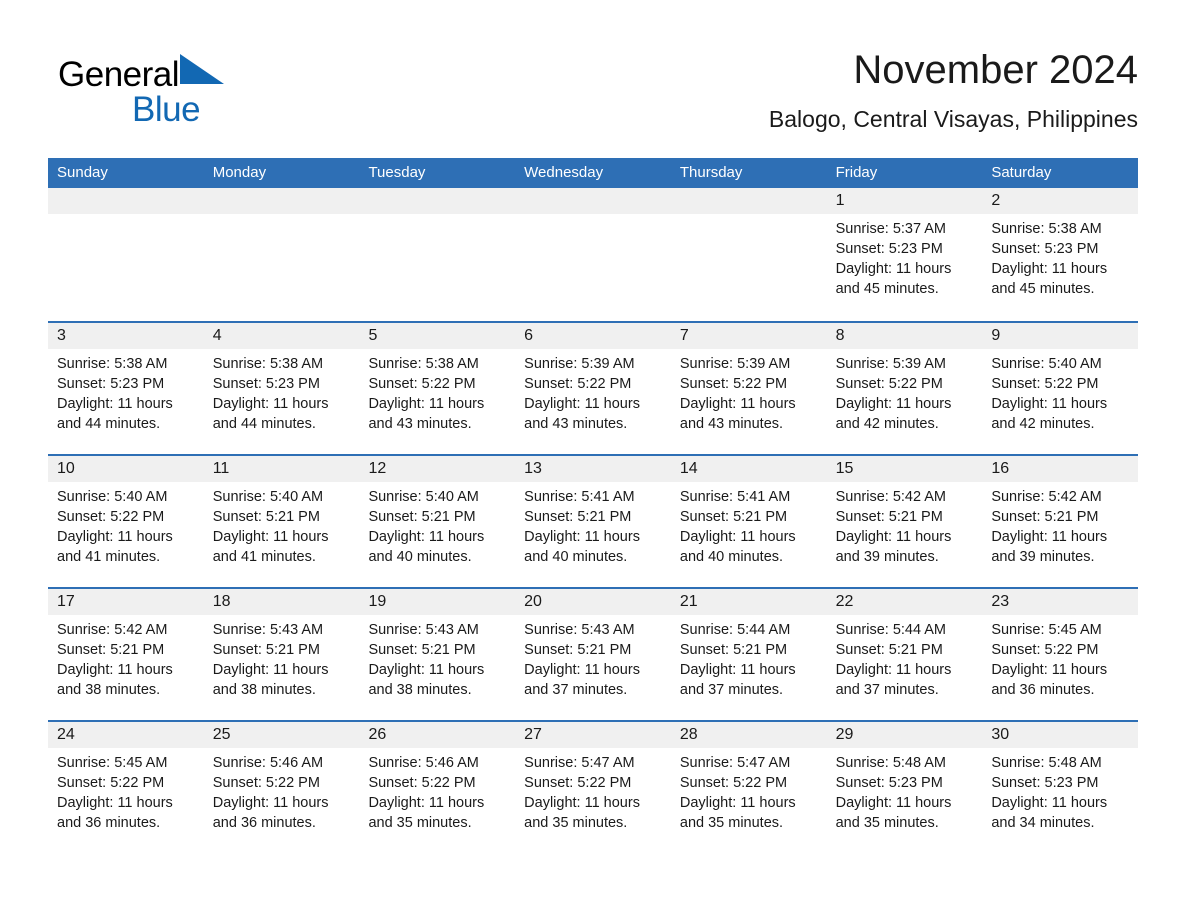  I want to click on day-number: 3, so click(61, 335).